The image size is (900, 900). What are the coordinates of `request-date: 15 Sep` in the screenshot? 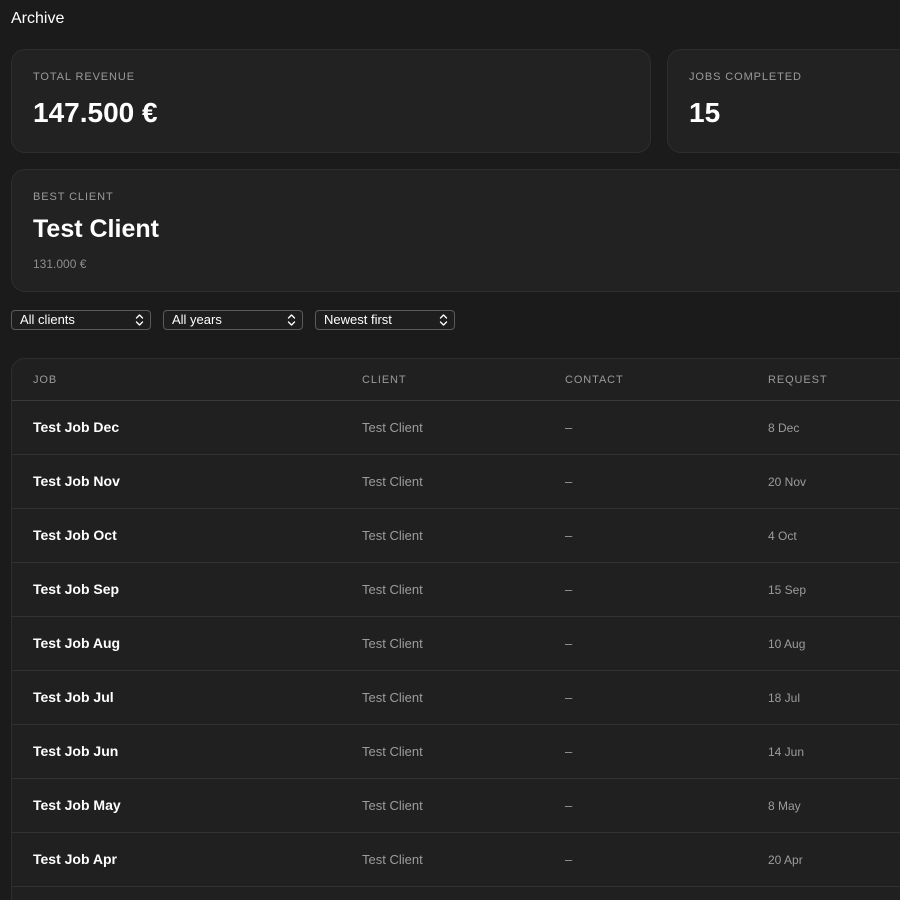 It's located at (787, 590).